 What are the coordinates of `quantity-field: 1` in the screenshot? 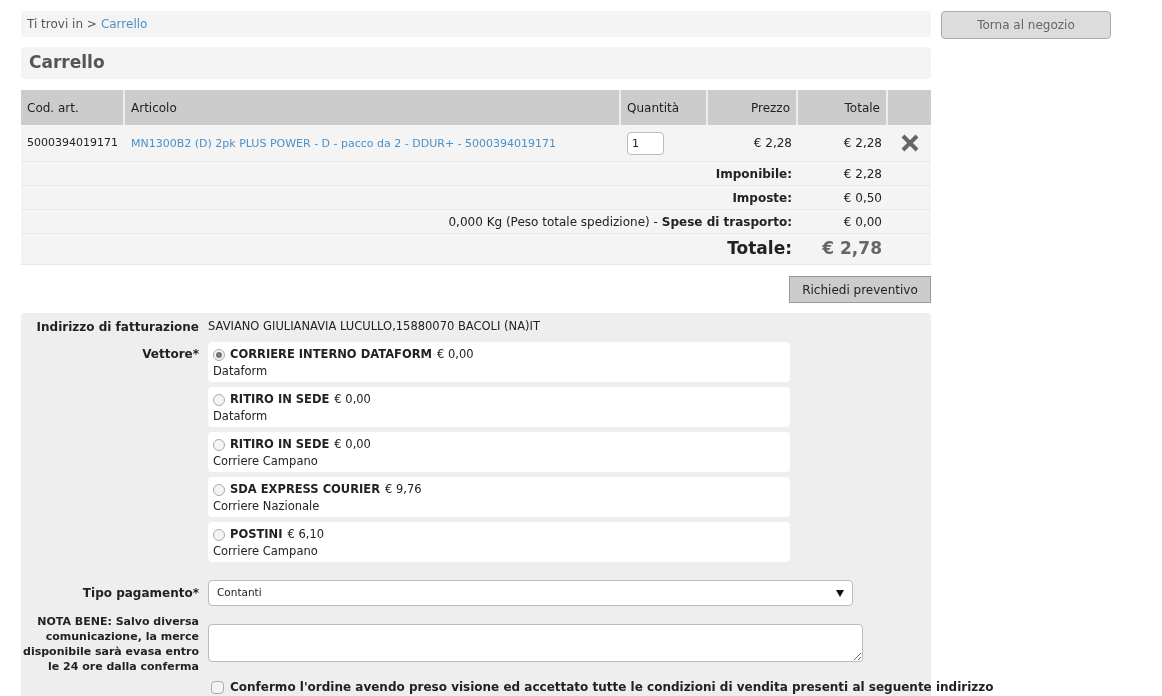 It's located at (645, 143).